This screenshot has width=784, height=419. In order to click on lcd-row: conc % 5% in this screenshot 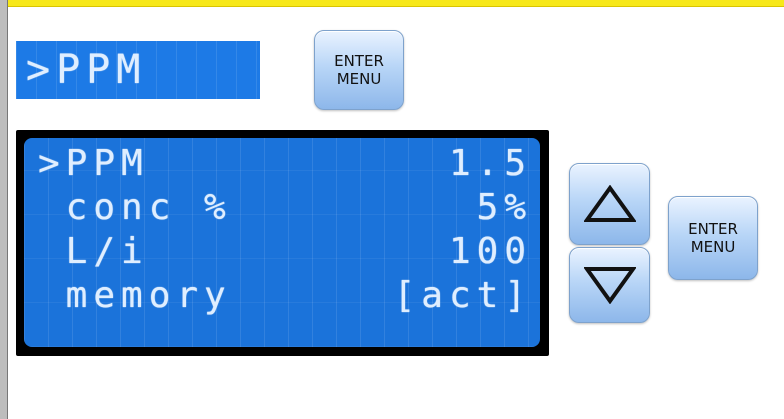, I will do `click(282, 205)`.